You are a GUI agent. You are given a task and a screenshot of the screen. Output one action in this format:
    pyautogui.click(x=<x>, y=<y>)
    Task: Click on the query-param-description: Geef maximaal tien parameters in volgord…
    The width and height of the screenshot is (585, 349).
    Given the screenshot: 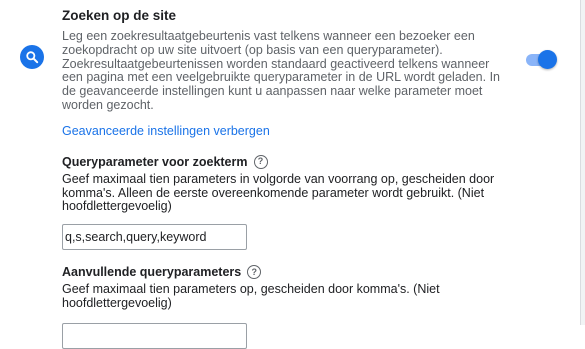 What is the action you would take?
    pyautogui.click(x=278, y=192)
    